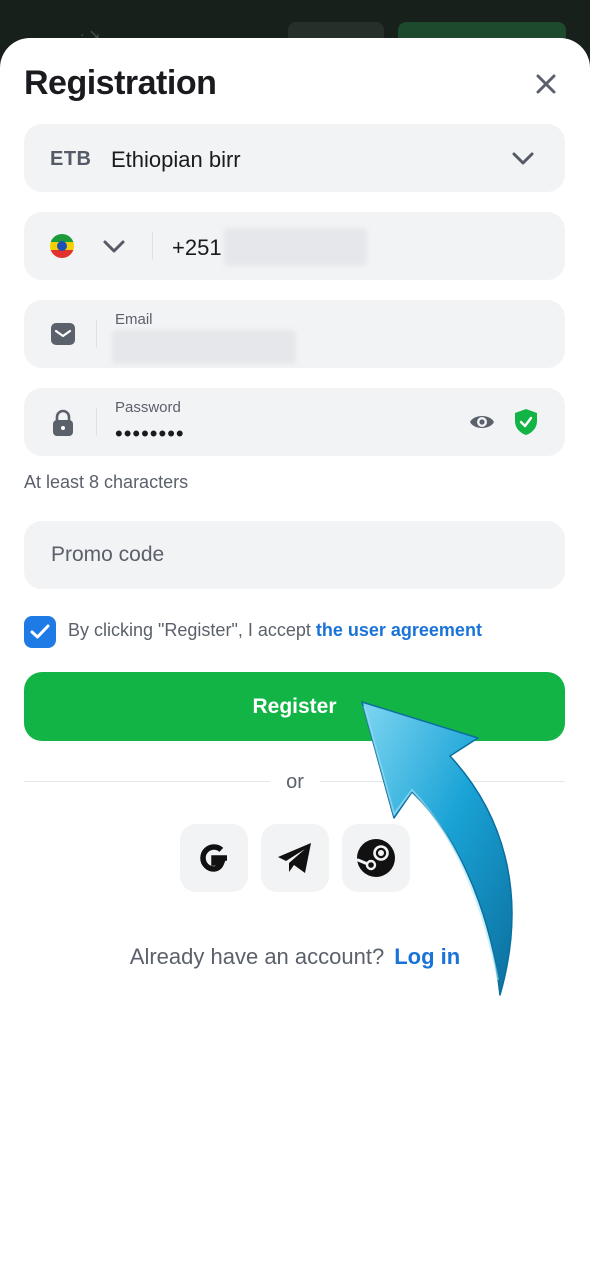 The width and height of the screenshot is (590, 1280). Describe the element at coordinates (120, 83) in the screenshot. I see `modal-title: Registration` at that location.